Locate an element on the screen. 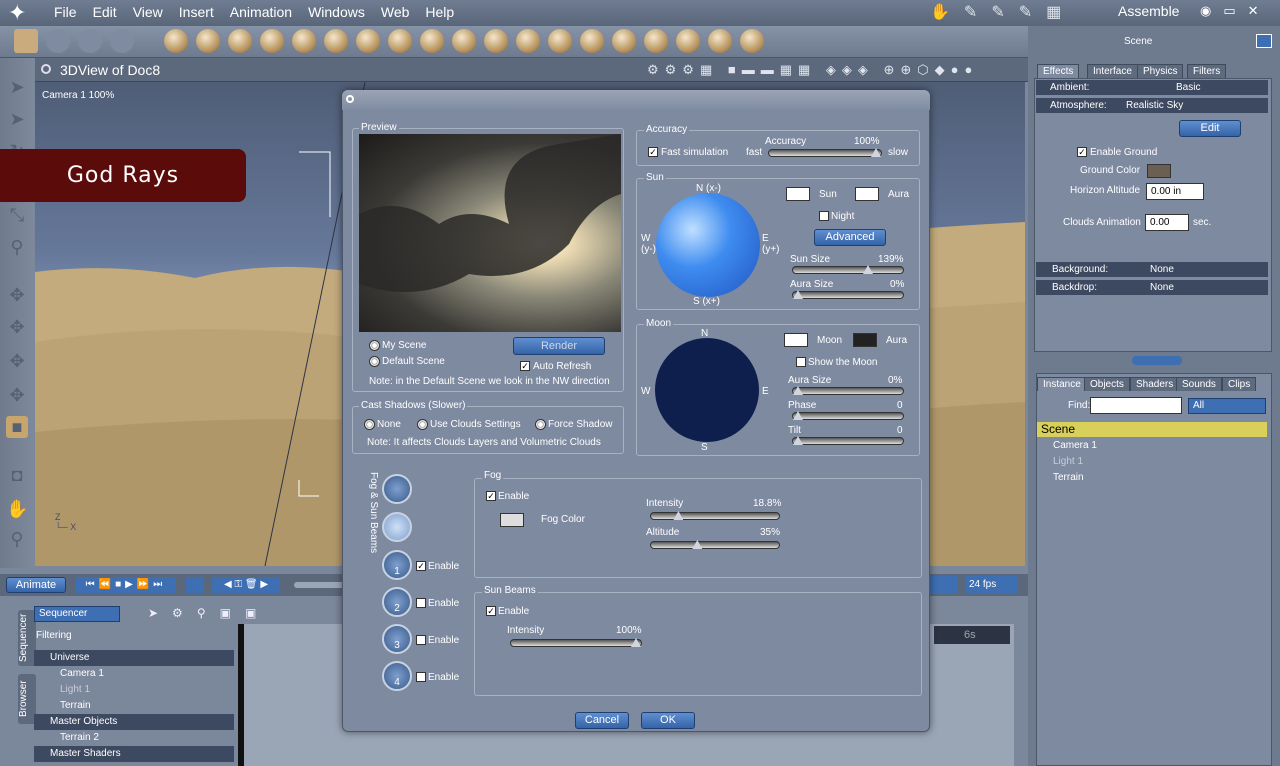 The width and height of the screenshot is (1280, 766). terrain-icon is located at coordinates (400, 41).